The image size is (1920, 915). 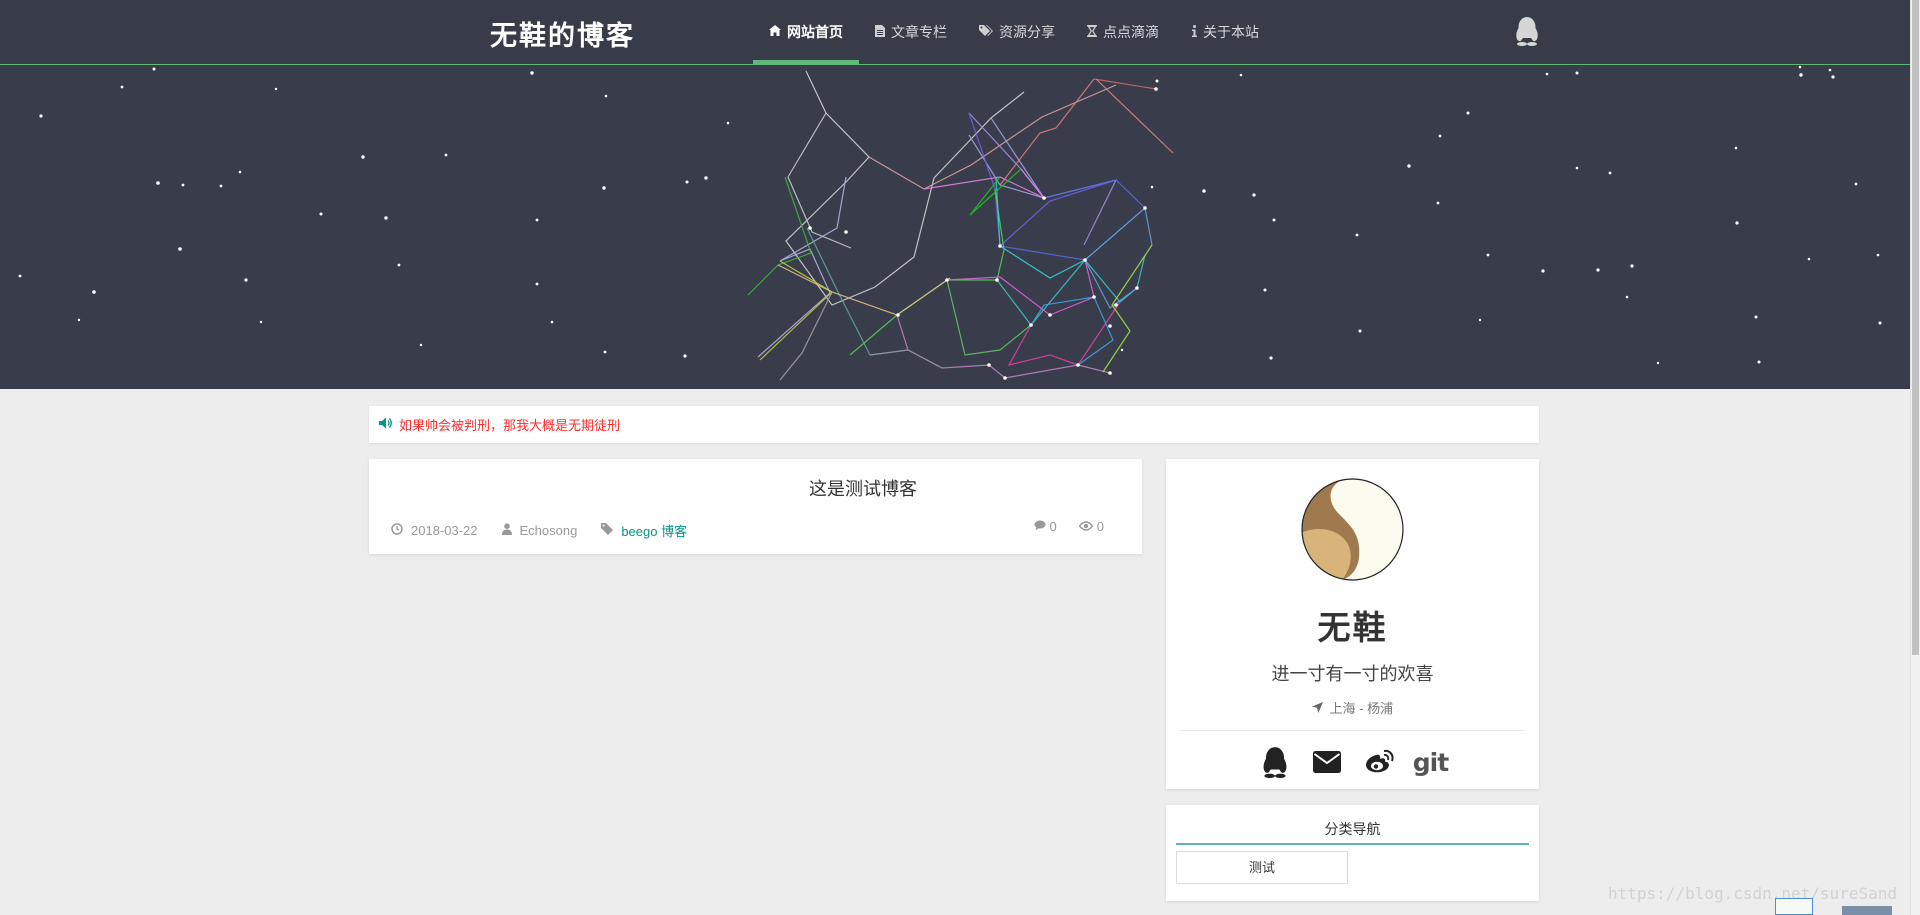 What do you see at coordinates (1352, 829) in the screenshot?
I see `category-nav-title: 分类导航` at bounding box center [1352, 829].